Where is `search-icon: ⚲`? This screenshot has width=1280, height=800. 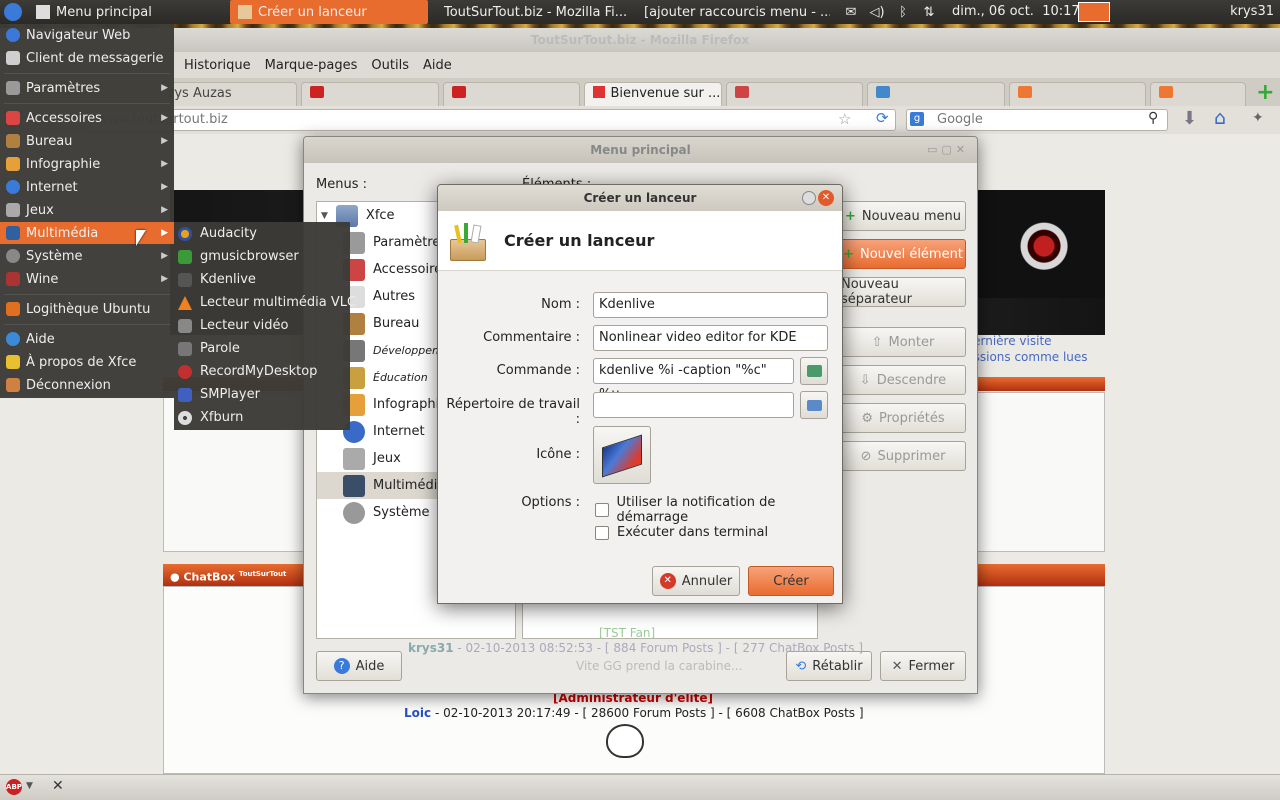
search-icon: ⚲ is located at coordinates (1153, 118).